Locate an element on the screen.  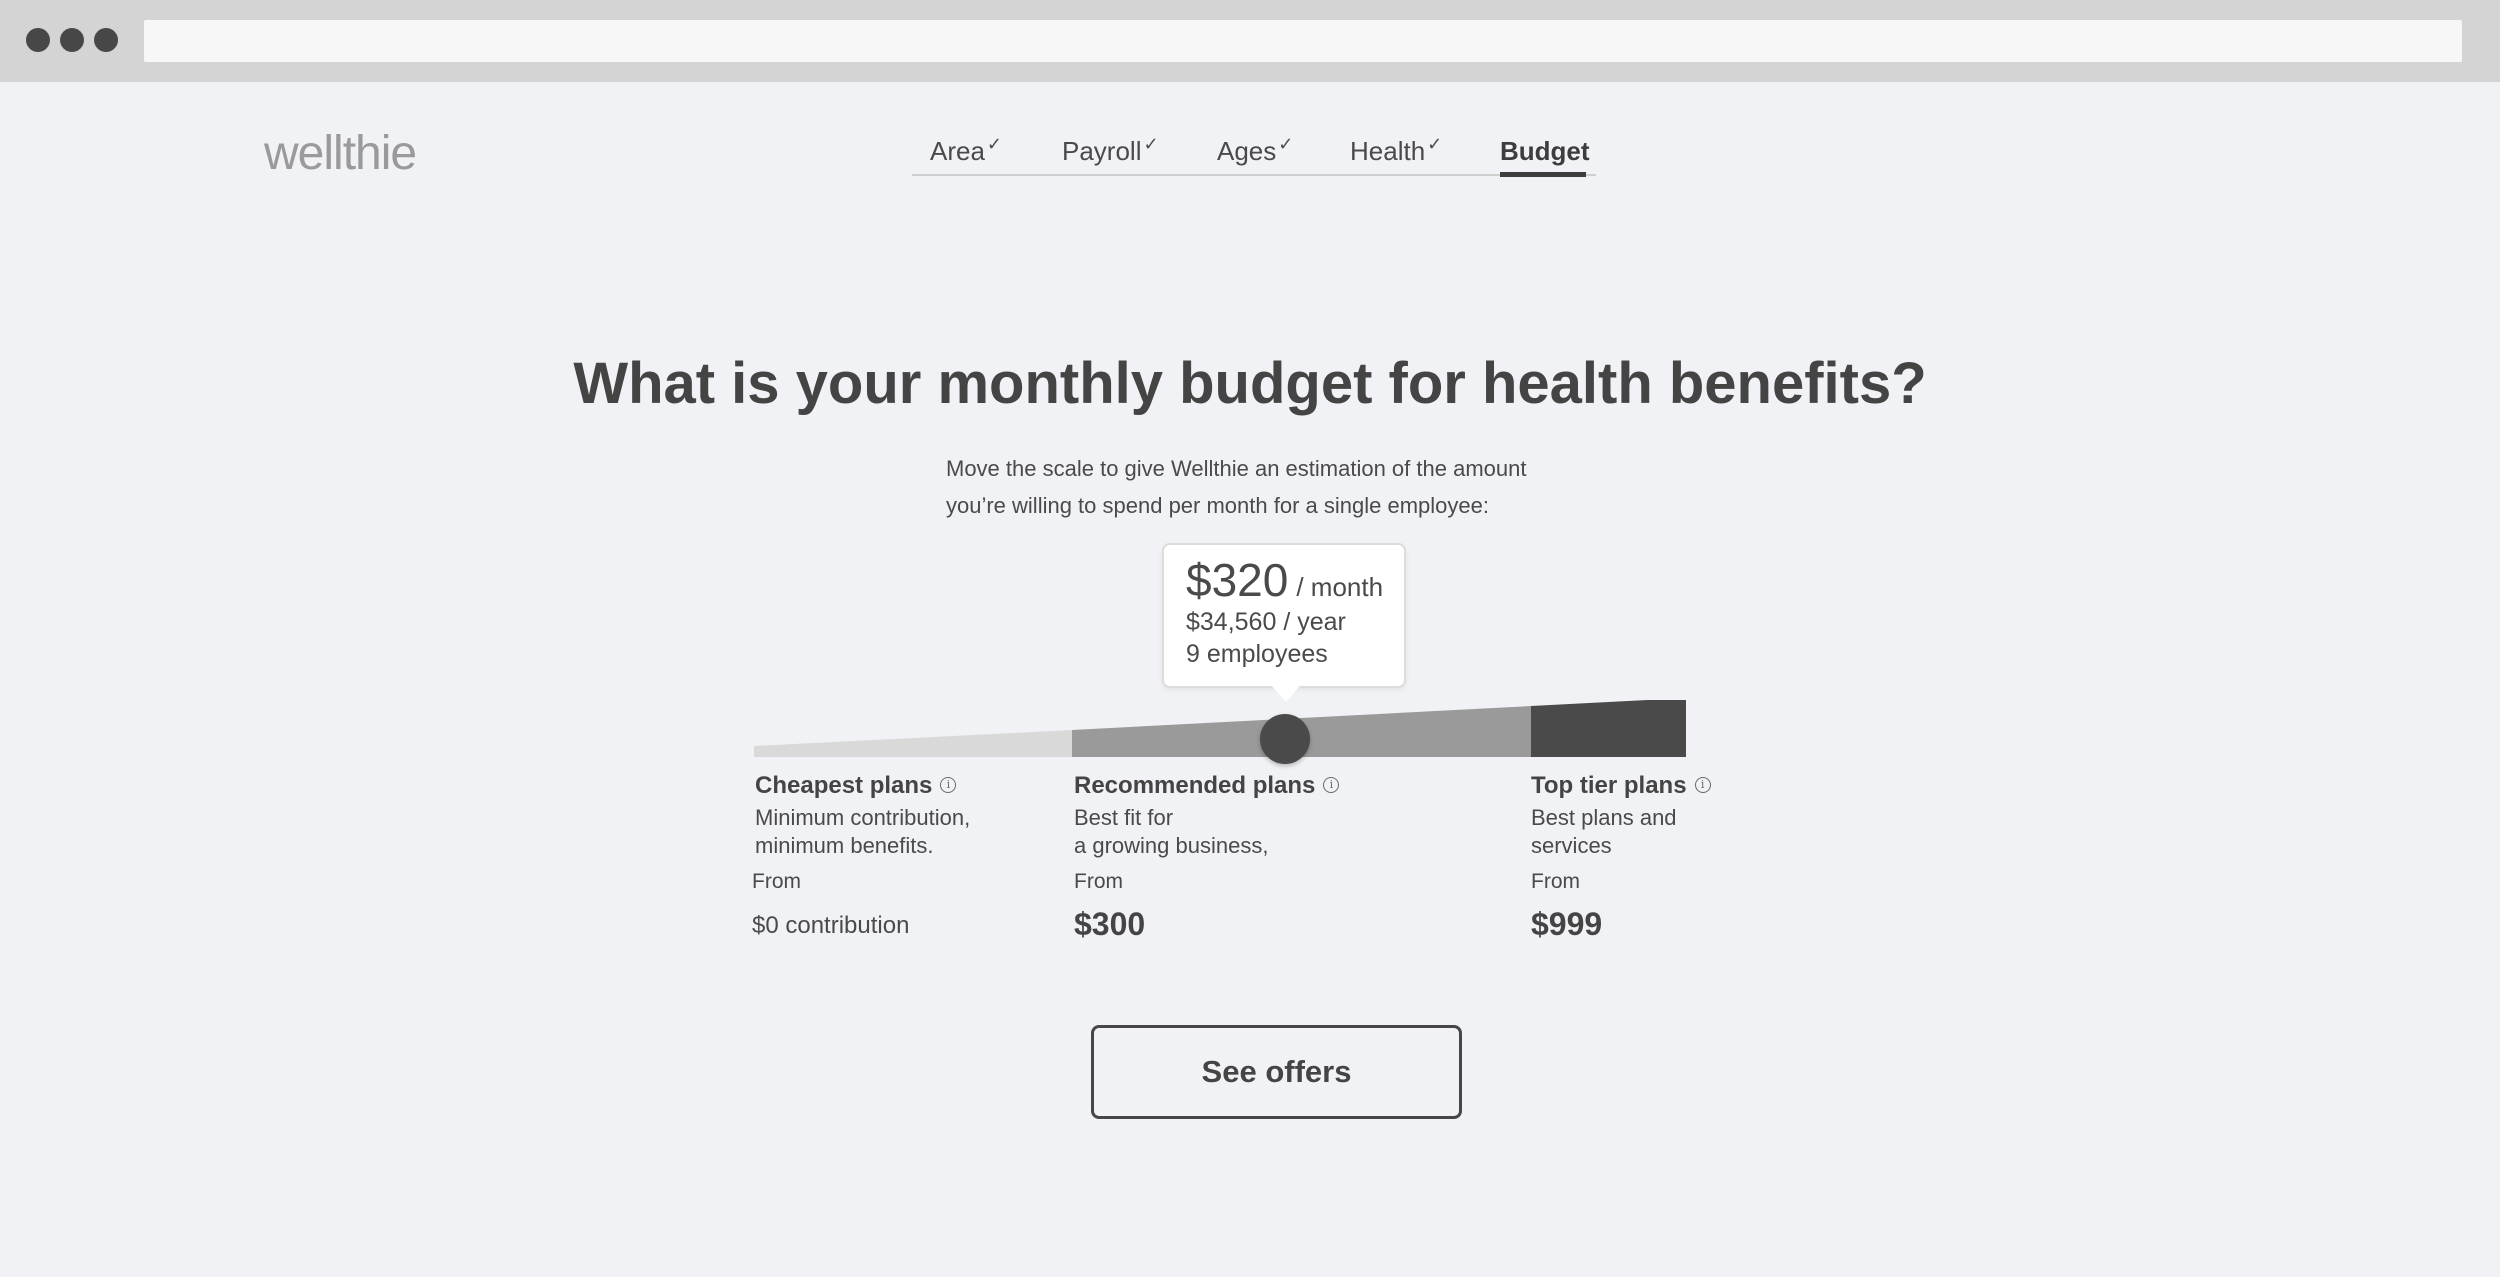
monthly-budget: $320/ month is located at coordinates (1284, 580).